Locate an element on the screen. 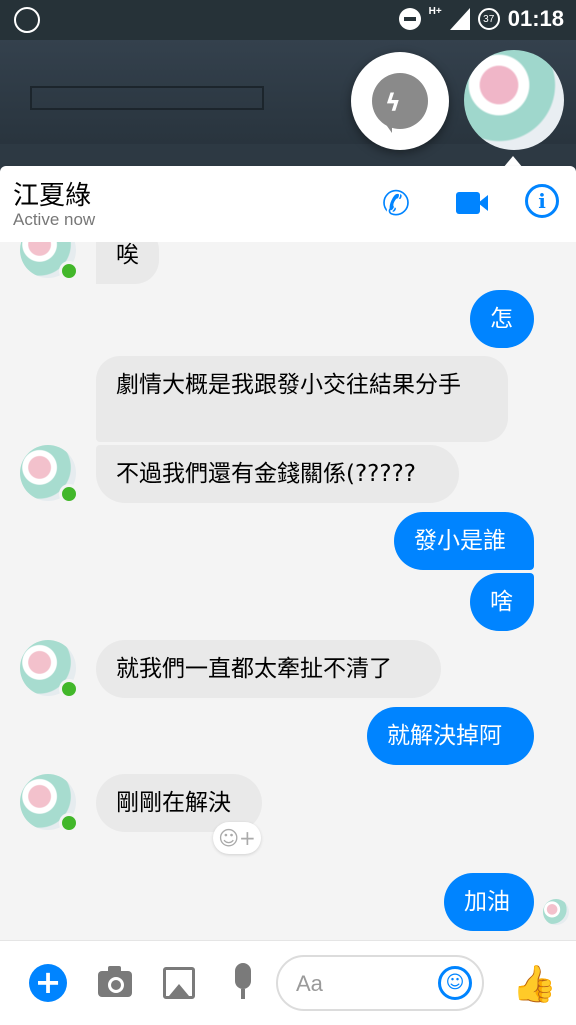  message-bubble-sent: 啥 is located at coordinates (502, 602).